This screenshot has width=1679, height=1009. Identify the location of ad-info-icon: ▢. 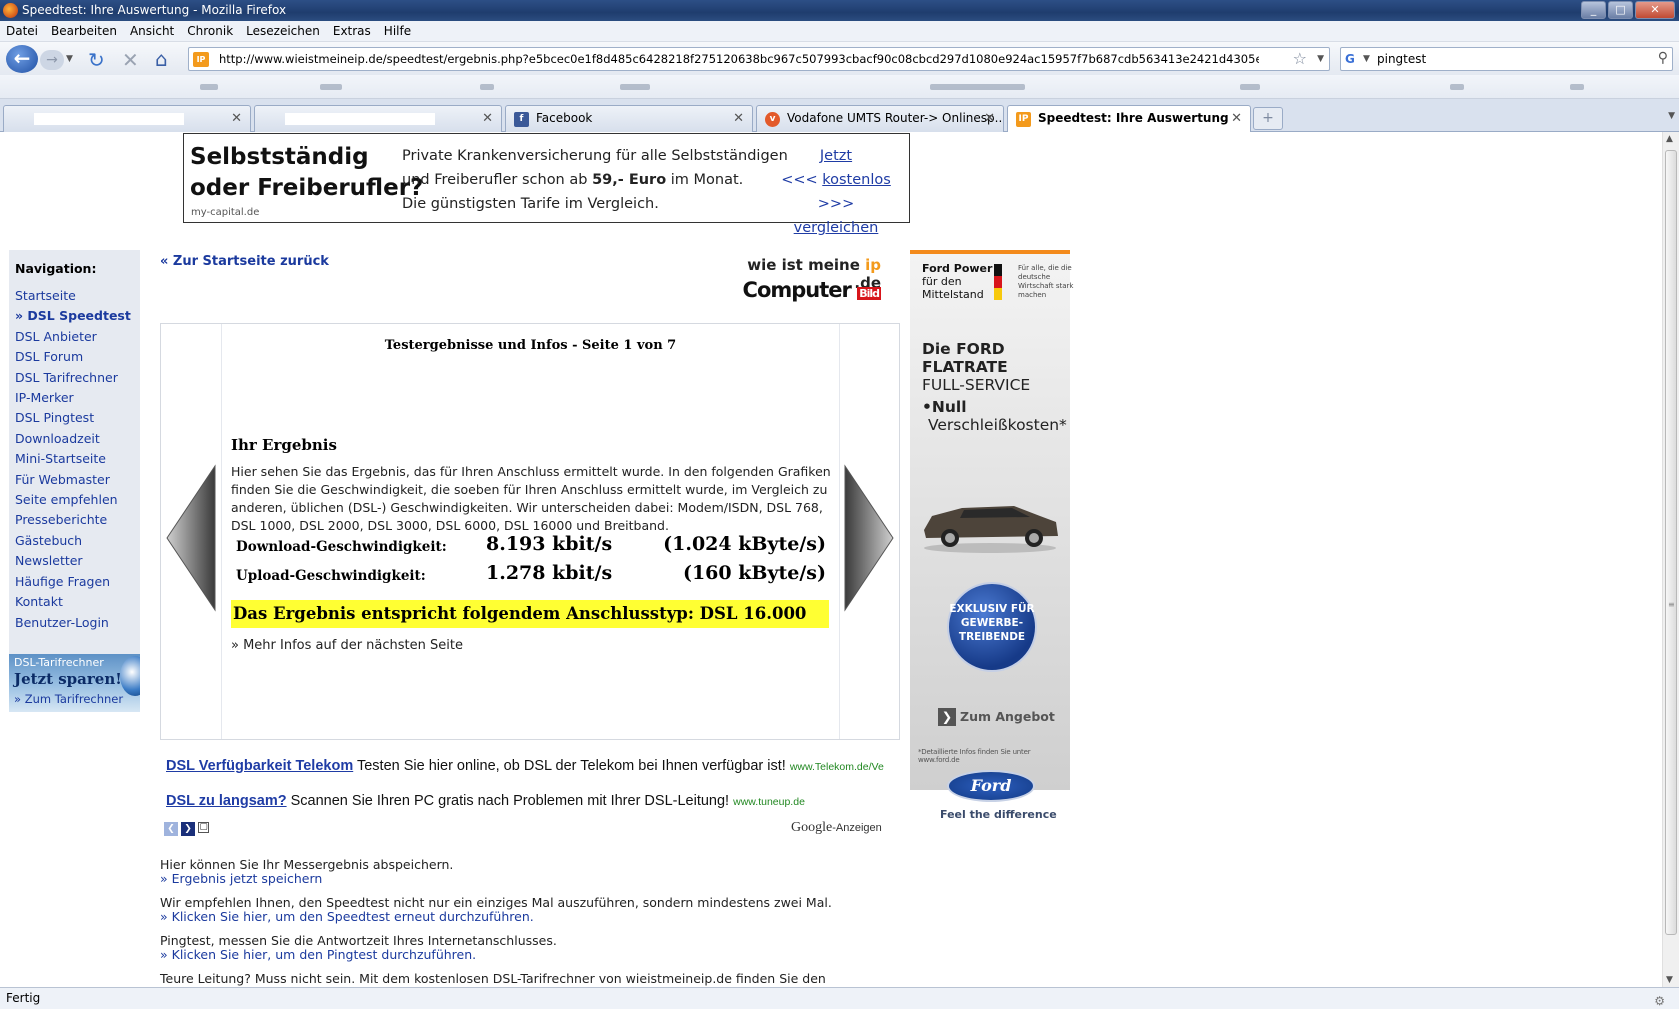
(203, 827).